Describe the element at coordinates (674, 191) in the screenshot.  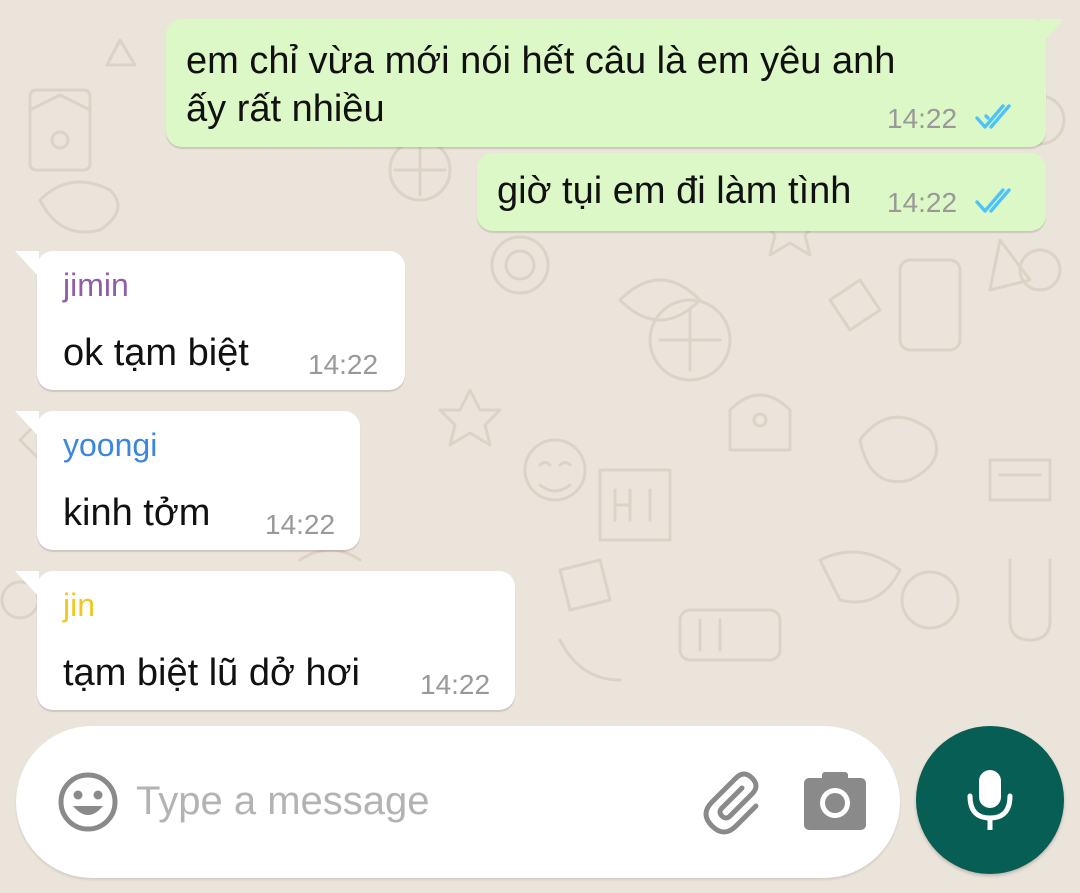
I see `message-text: giờ tụi em đi làm tình` at that location.